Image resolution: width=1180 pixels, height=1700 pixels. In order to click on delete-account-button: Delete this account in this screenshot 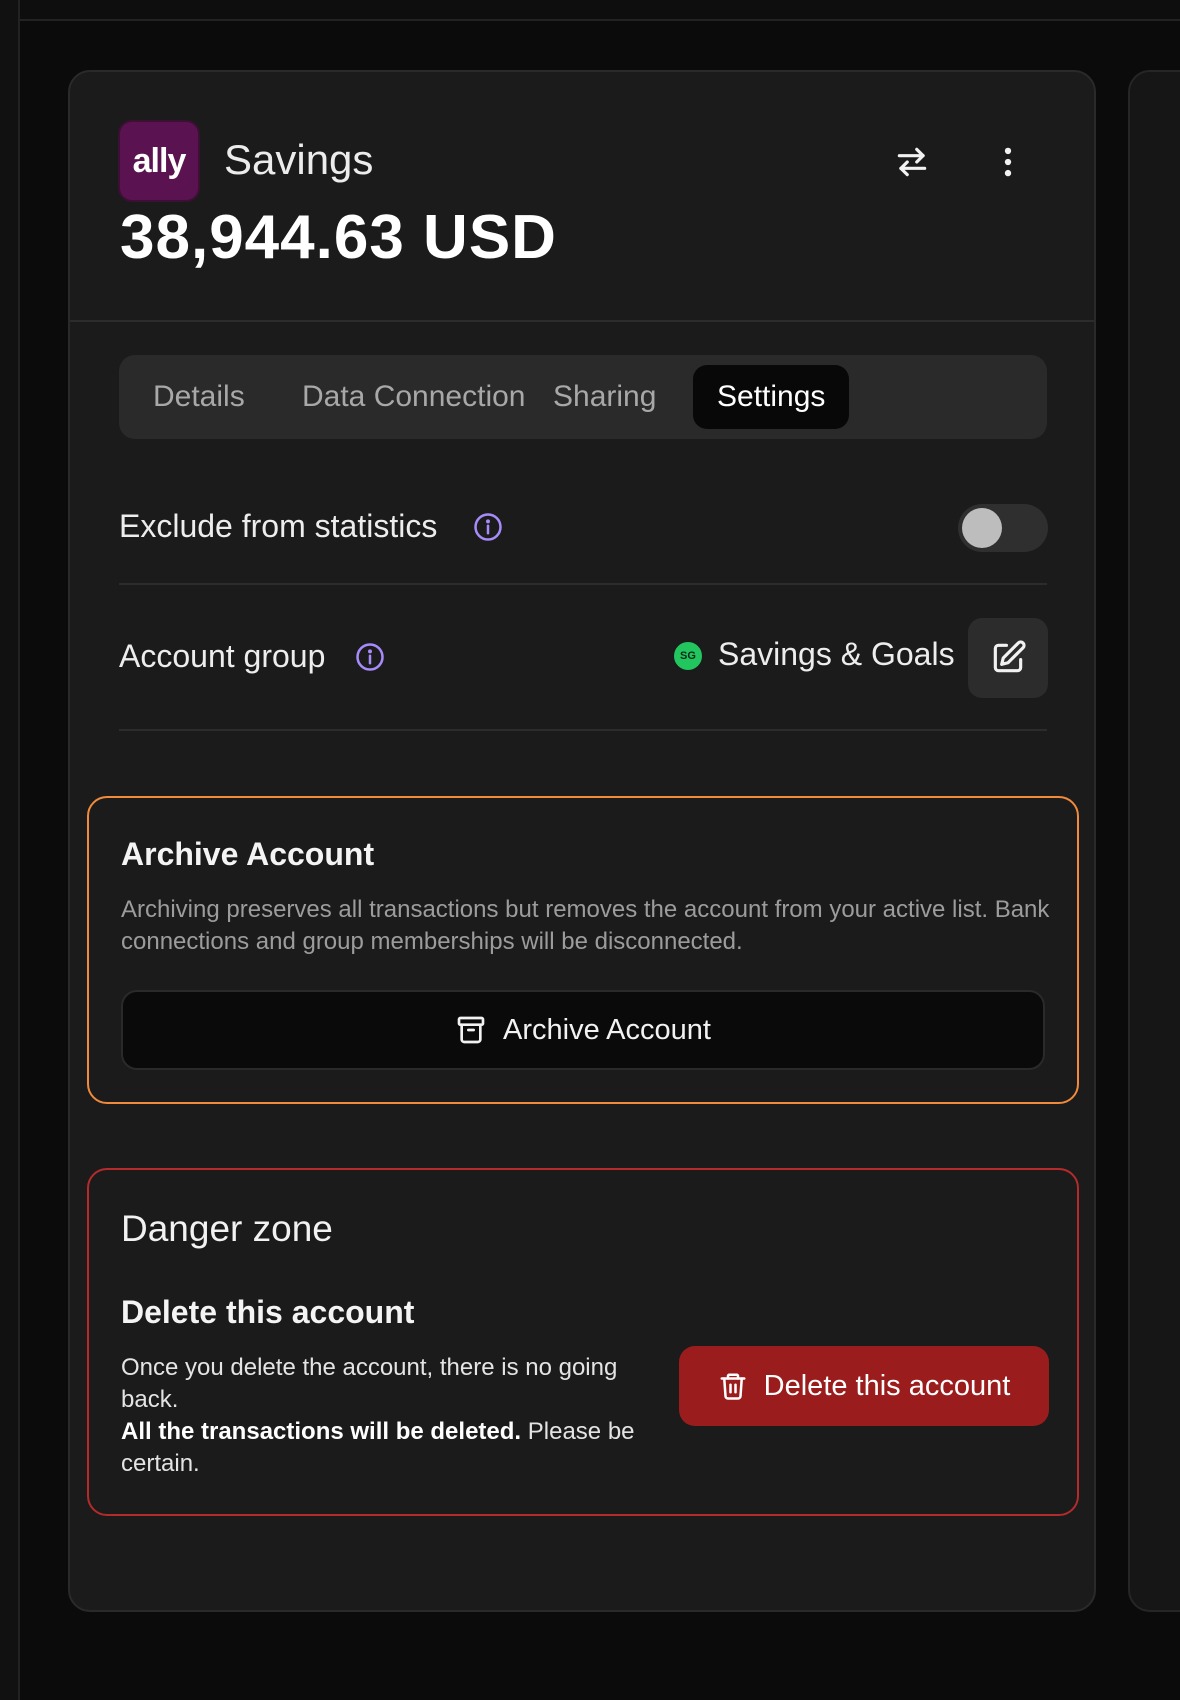, I will do `click(864, 1386)`.